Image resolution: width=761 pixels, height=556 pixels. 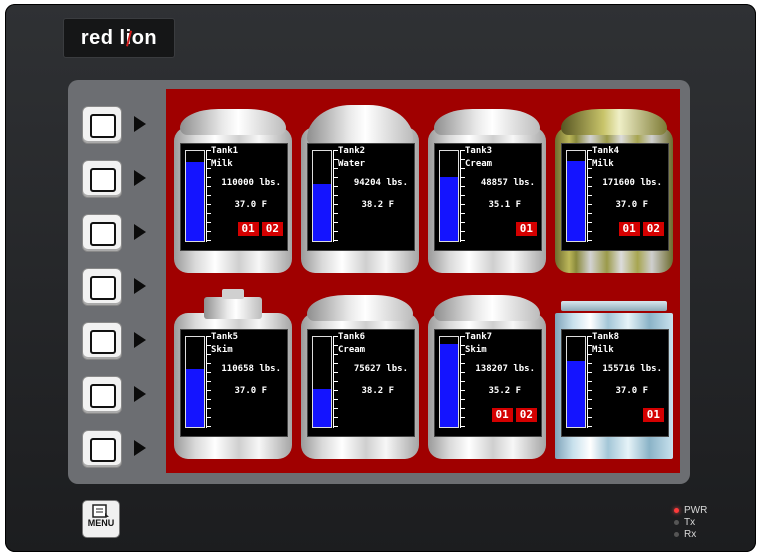 I want to click on tank-name: Tank8, so click(x=606, y=337).